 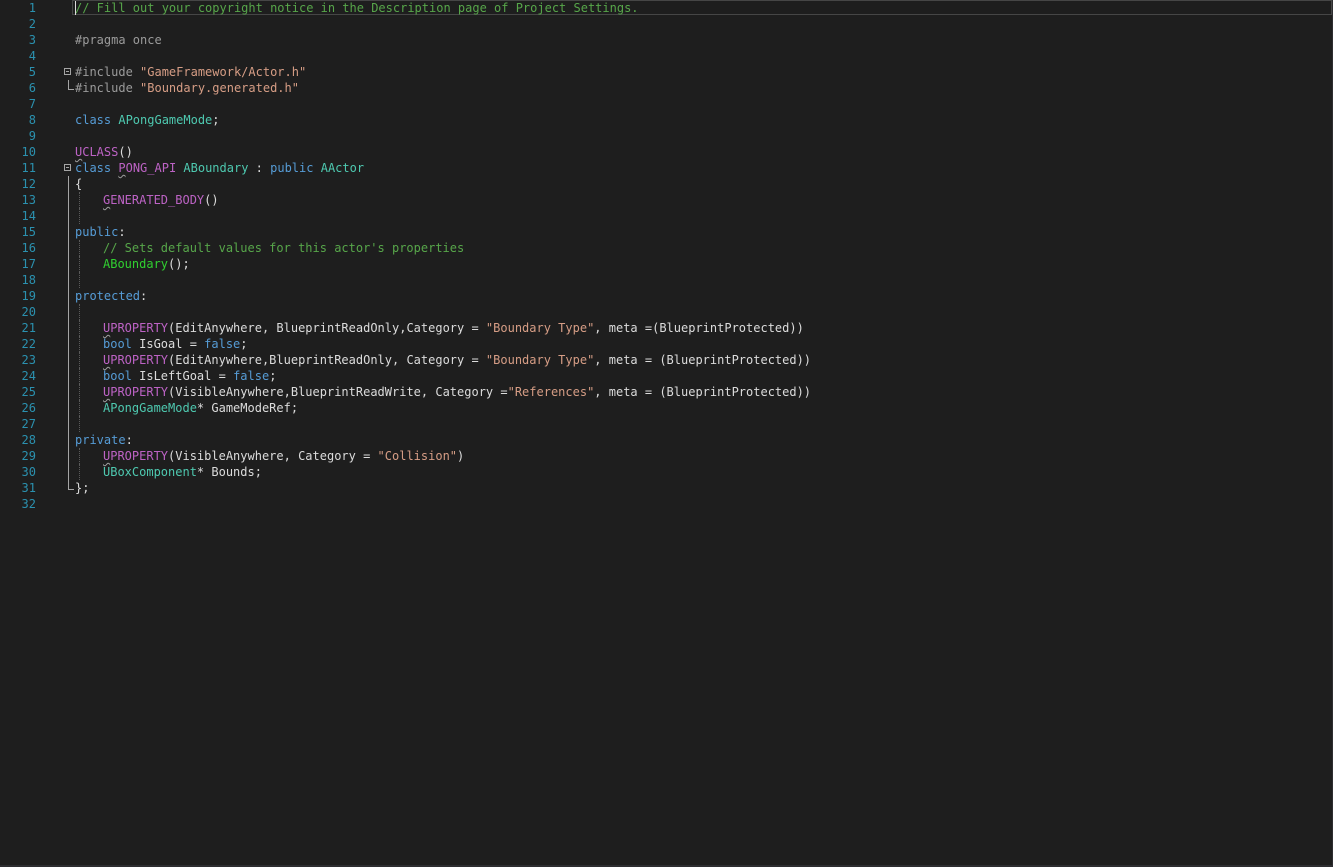 What do you see at coordinates (32, 104) in the screenshot?
I see `line-number: 7` at bounding box center [32, 104].